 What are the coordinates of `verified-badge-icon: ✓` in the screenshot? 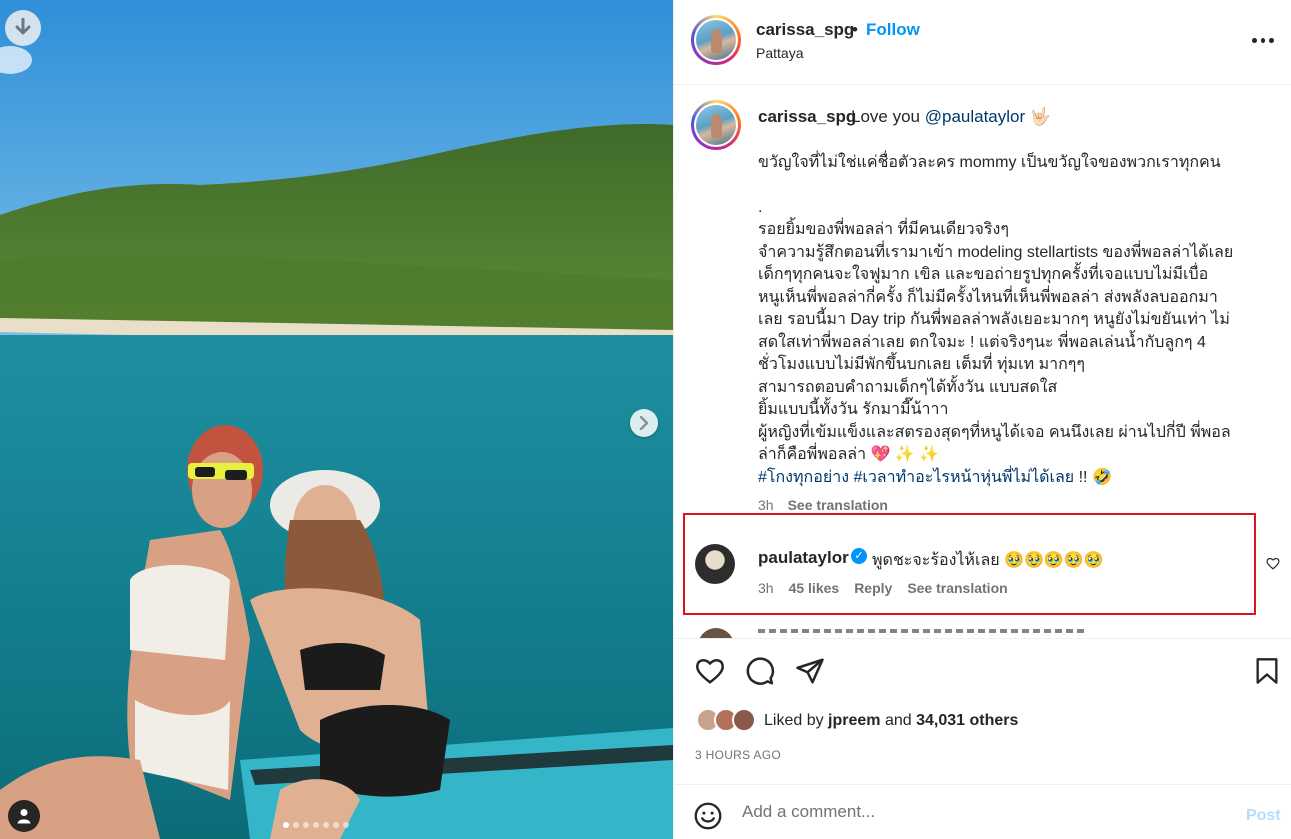 It's located at (859, 556).